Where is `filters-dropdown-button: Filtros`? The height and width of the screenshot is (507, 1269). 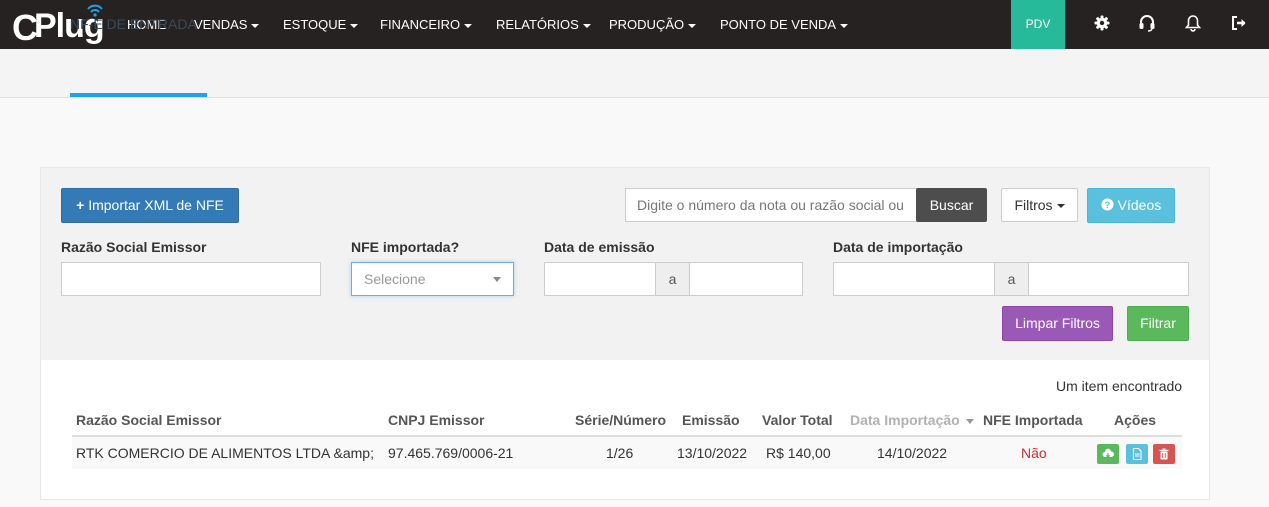 filters-dropdown-button: Filtros is located at coordinates (1039, 205).